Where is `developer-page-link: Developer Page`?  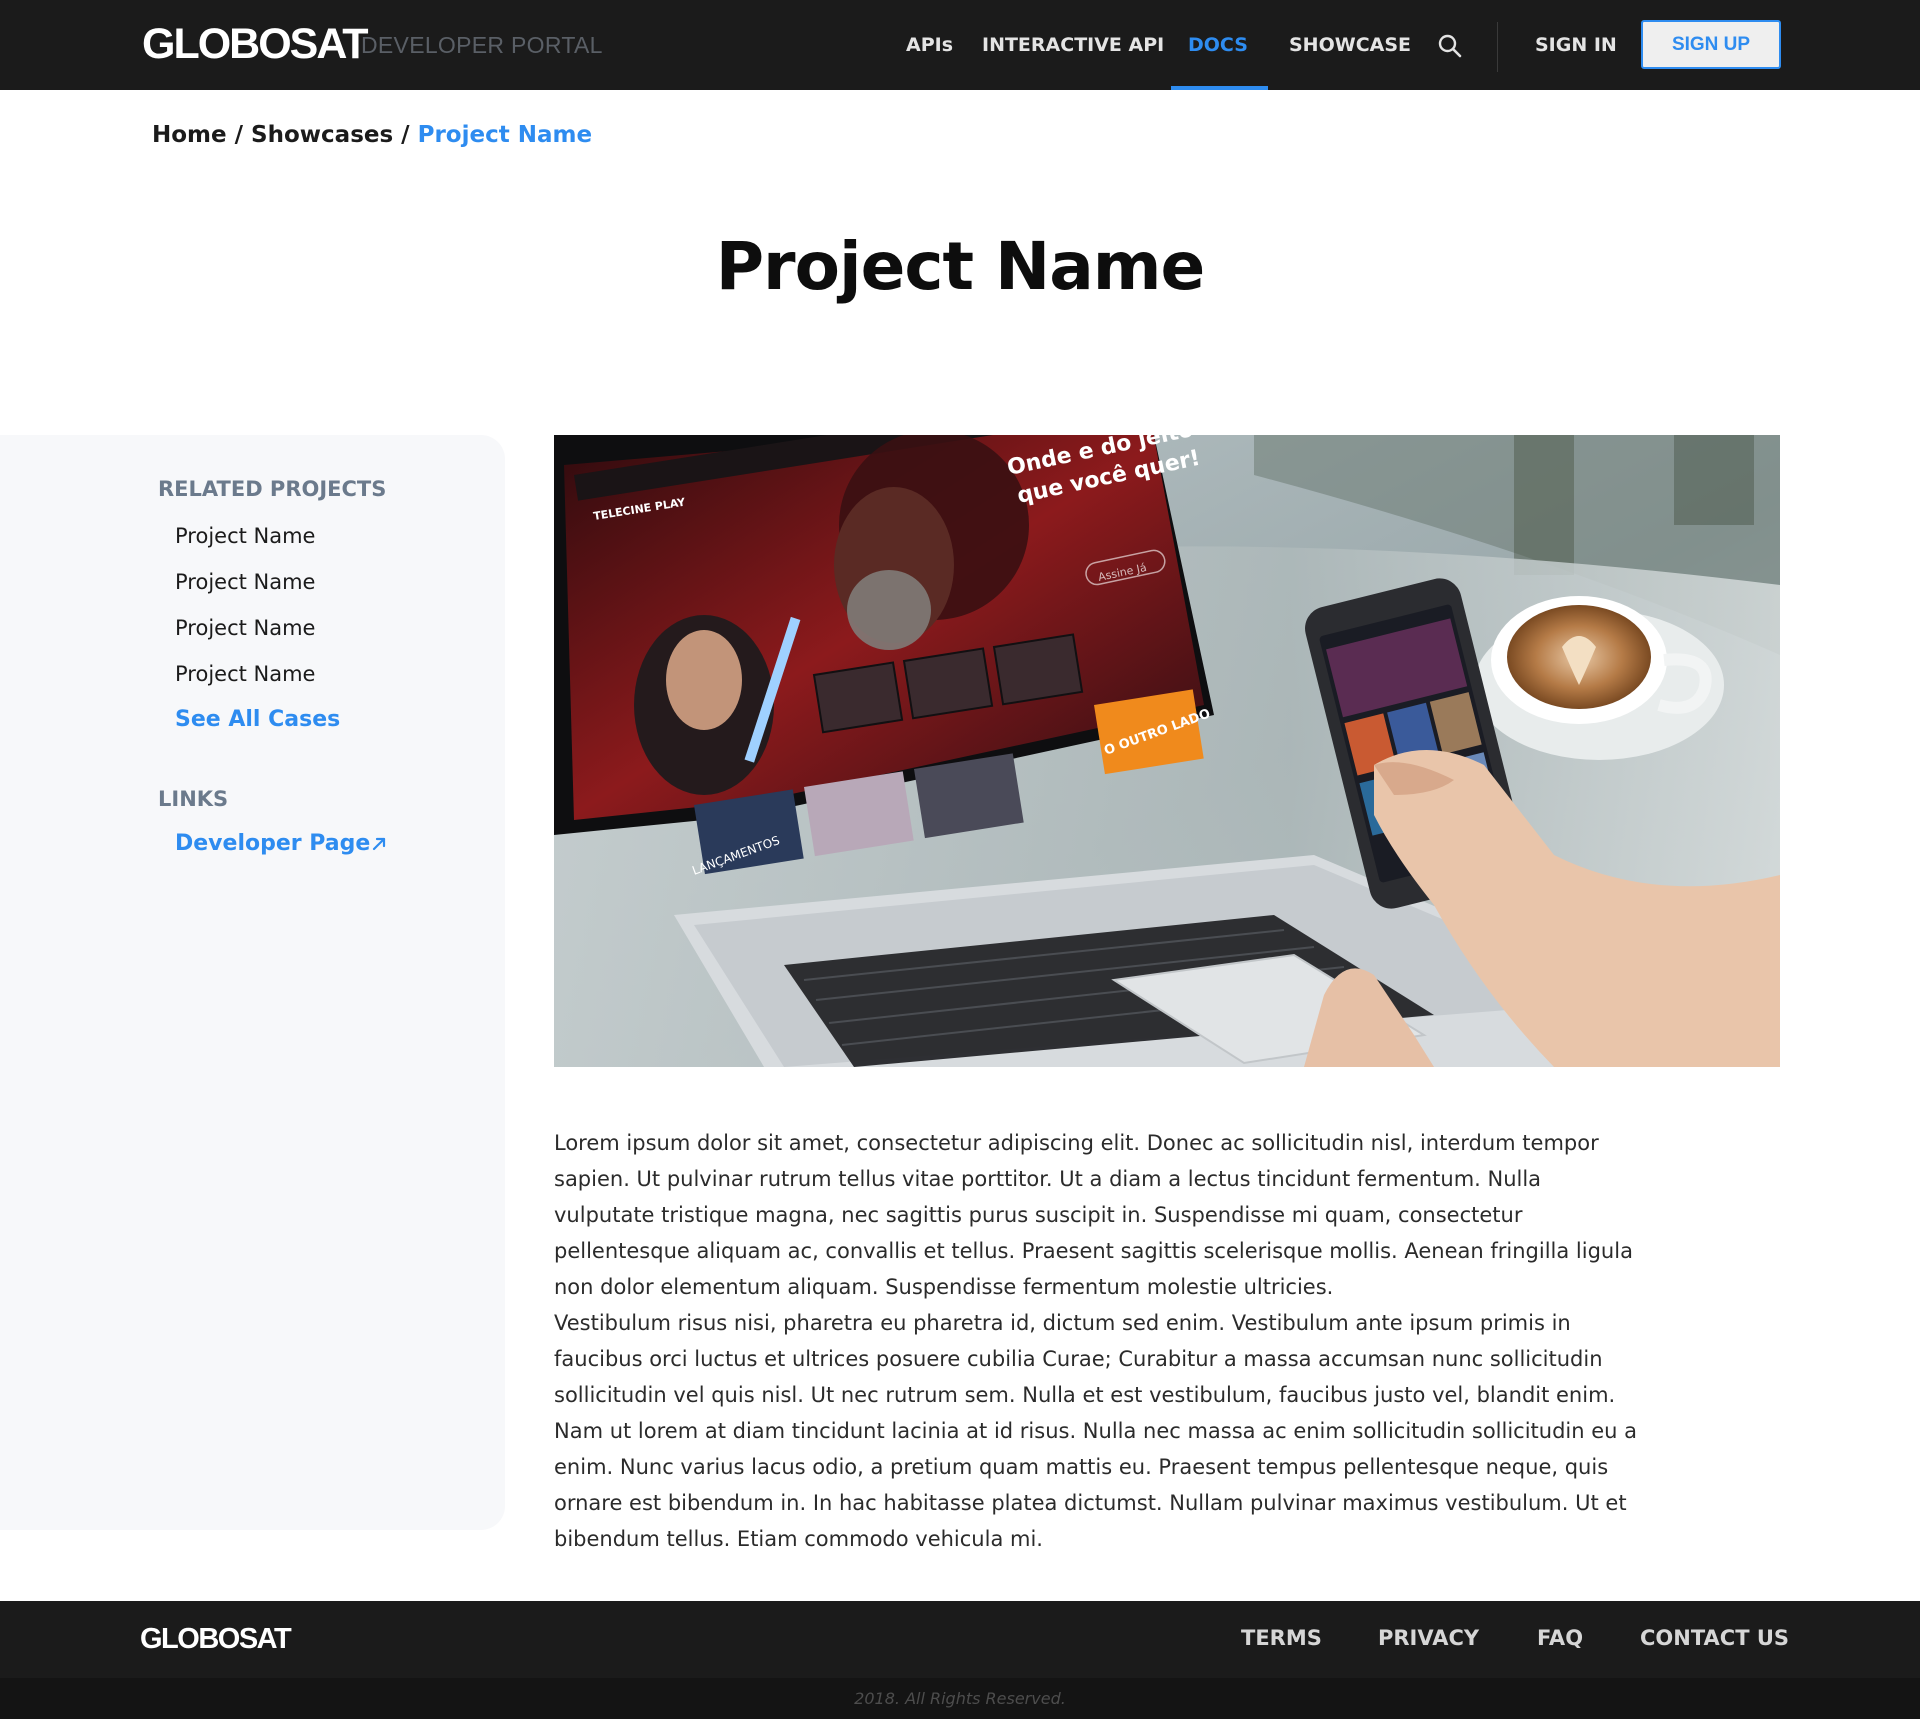 developer-page-link: Developer Page is located at coordinates (280, 844).